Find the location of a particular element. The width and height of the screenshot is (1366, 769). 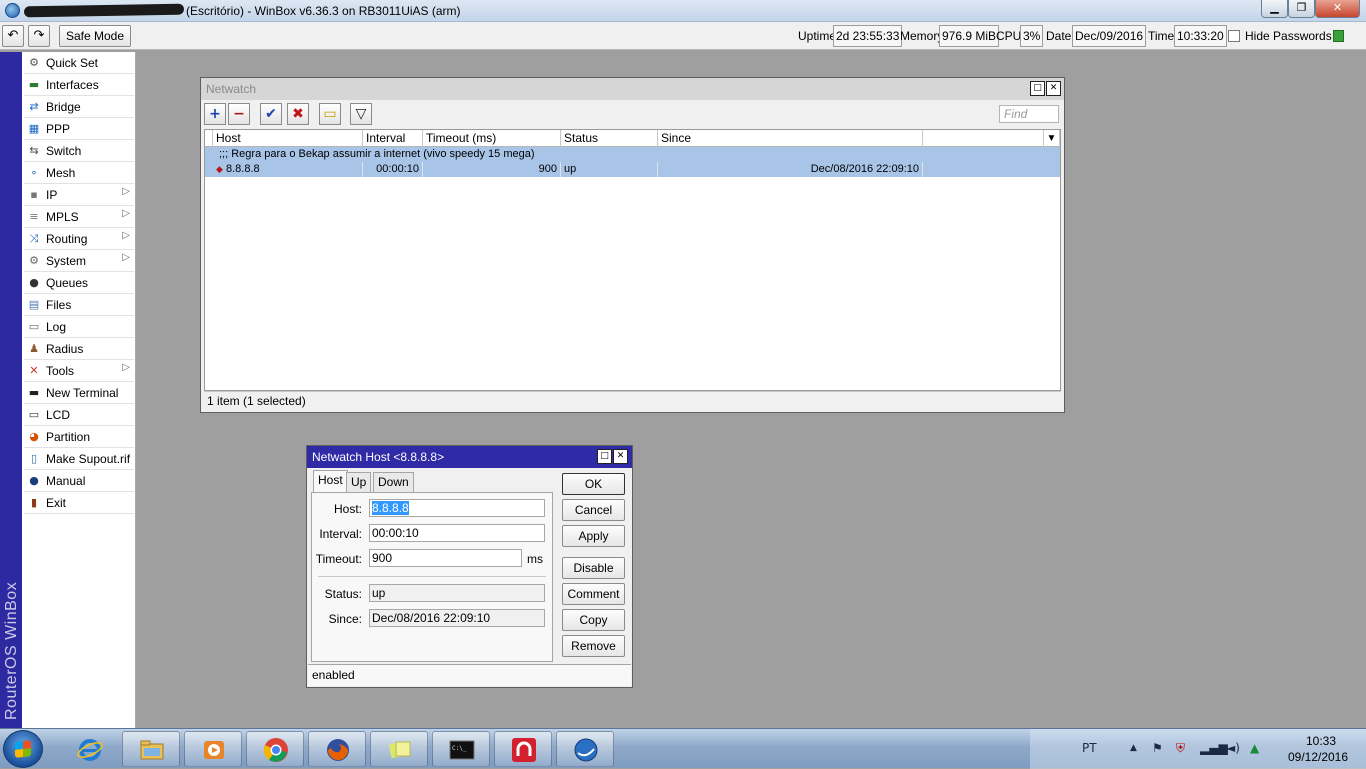

sidebar-item-partition: ◕ Partition is located at coordinates (79, 437).